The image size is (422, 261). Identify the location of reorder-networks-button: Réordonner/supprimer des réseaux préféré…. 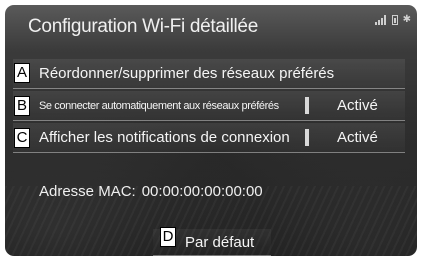
(209, 74).